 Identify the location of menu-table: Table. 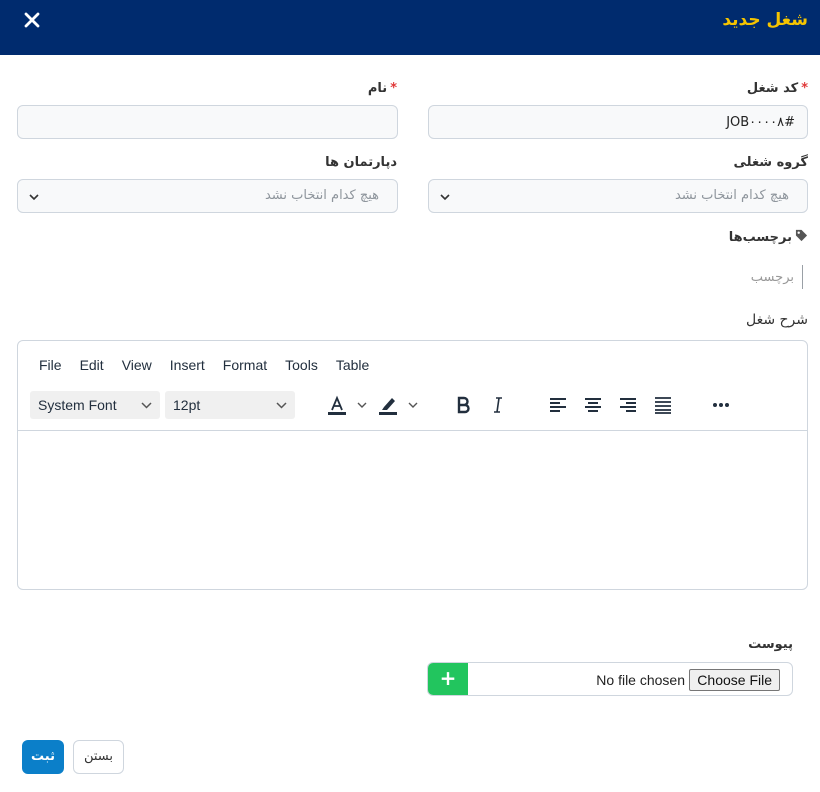
(352, 365).